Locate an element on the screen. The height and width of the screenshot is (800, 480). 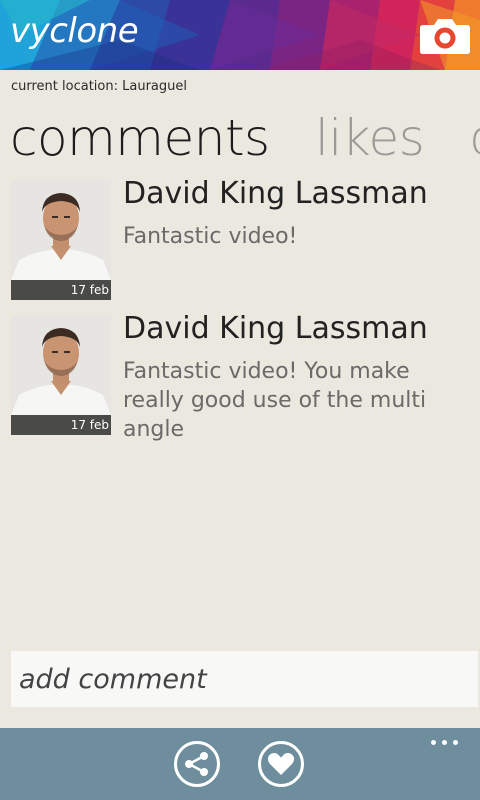
tab-contributors: contributors is located at coordinates (475, 138).